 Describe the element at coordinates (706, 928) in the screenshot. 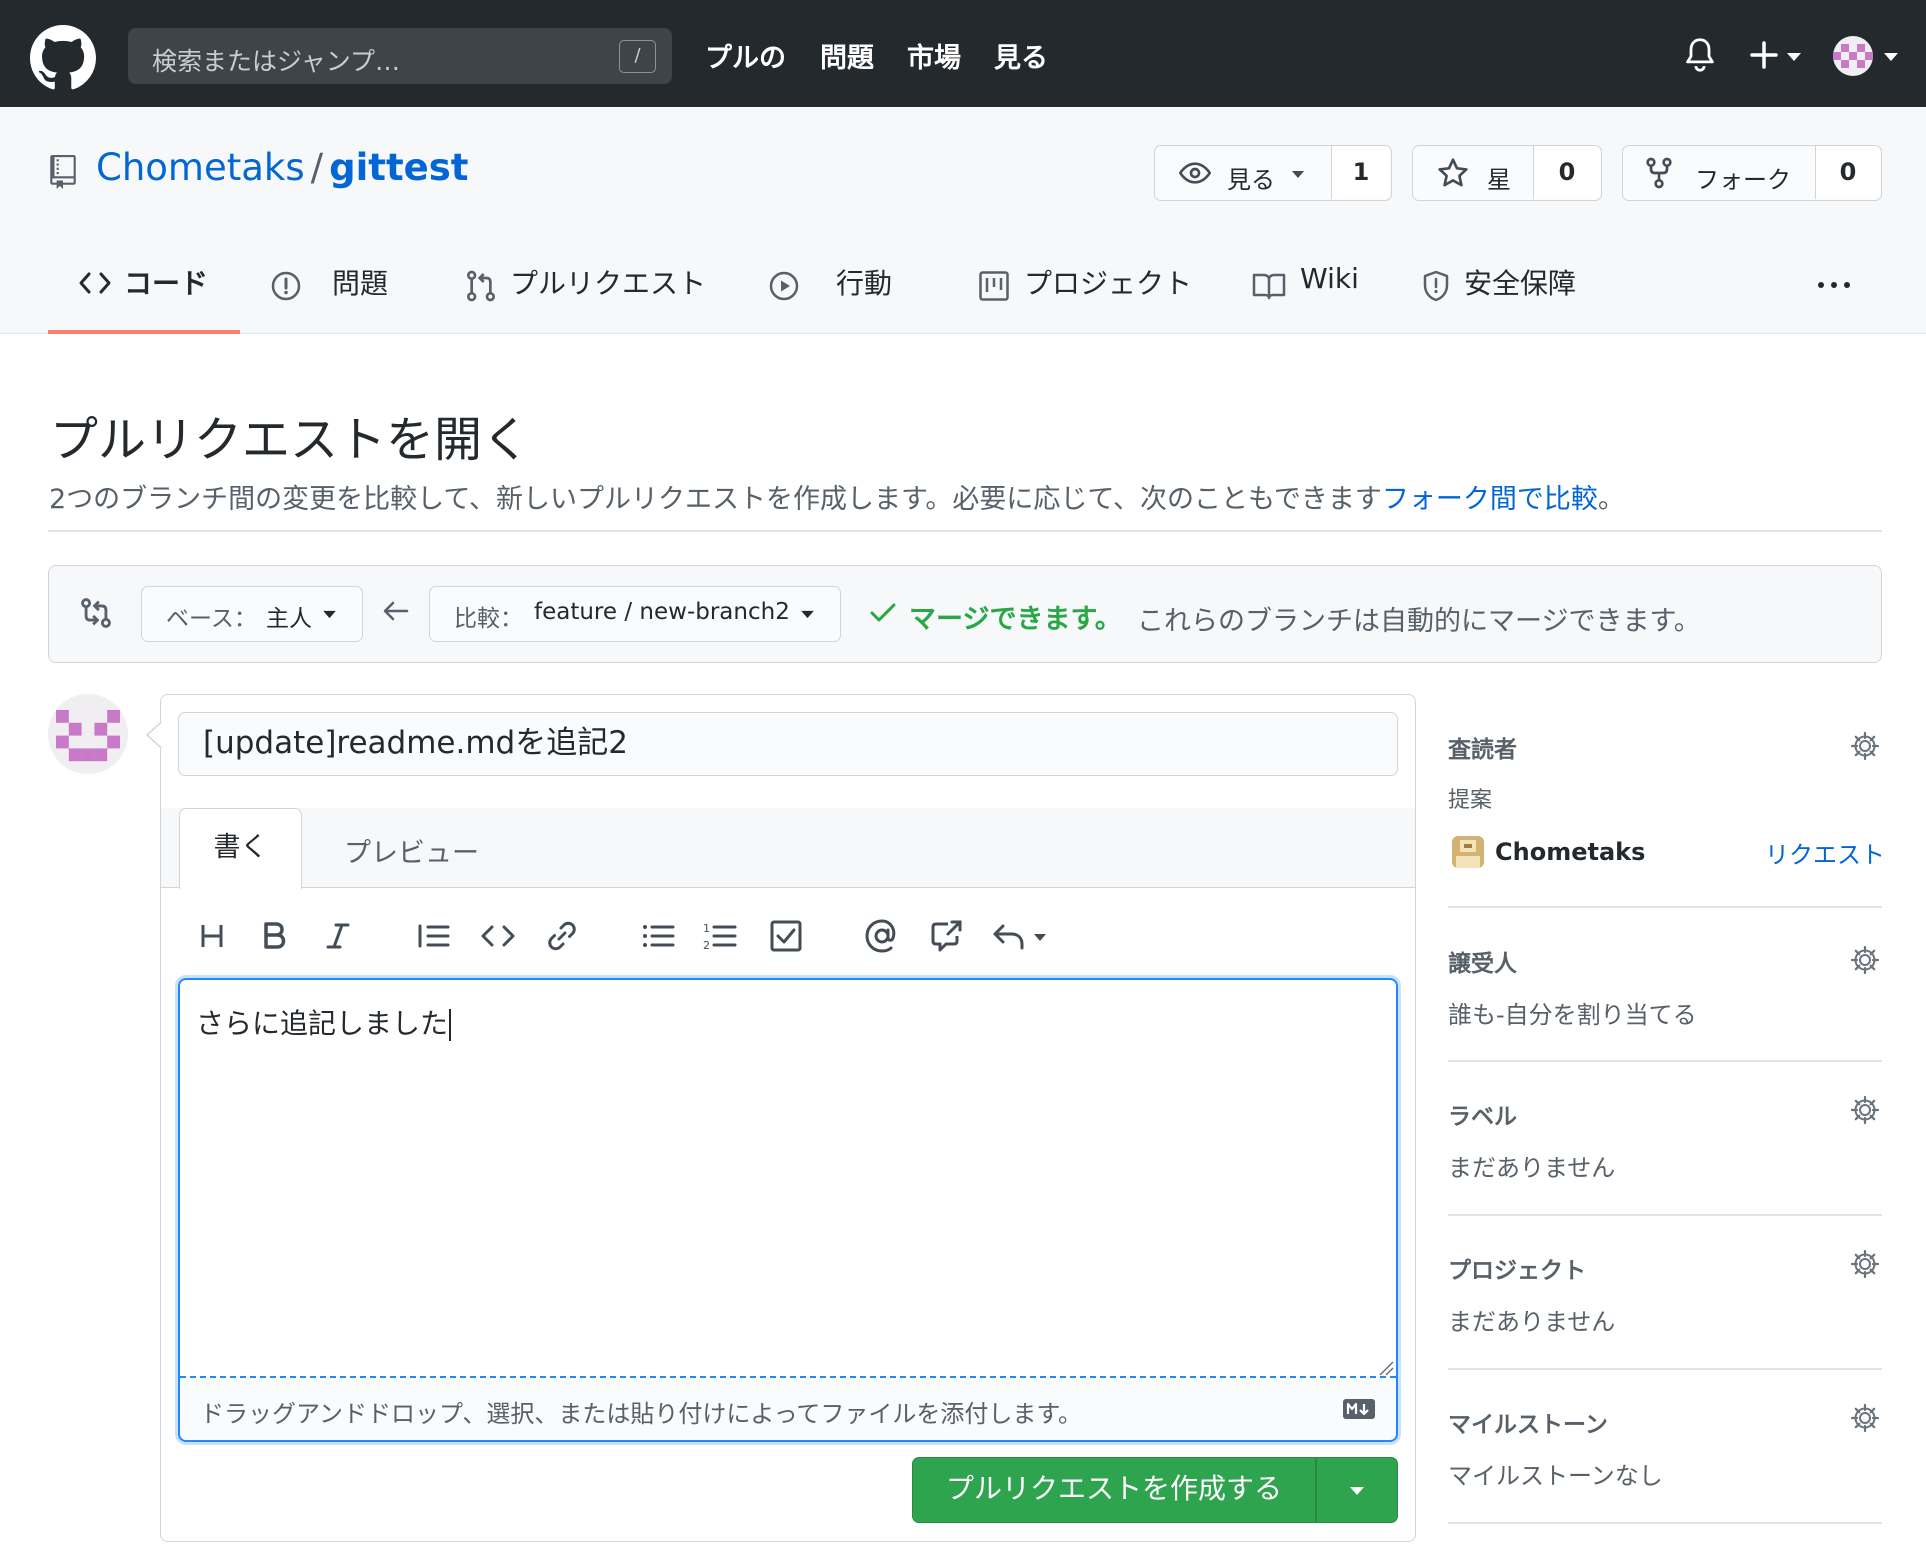

I see `svg-text: 1` at that location.